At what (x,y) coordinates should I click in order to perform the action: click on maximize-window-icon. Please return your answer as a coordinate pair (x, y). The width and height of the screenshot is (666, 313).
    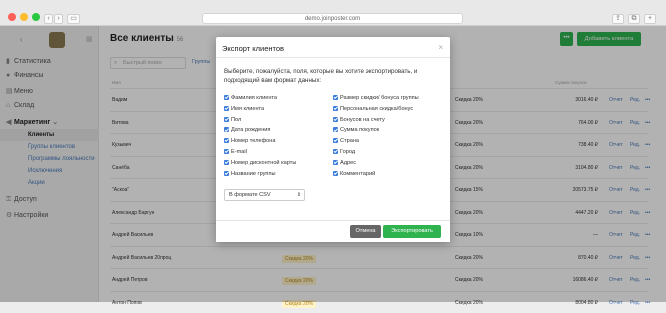
    Looking at the image, I should click on (36, 17).